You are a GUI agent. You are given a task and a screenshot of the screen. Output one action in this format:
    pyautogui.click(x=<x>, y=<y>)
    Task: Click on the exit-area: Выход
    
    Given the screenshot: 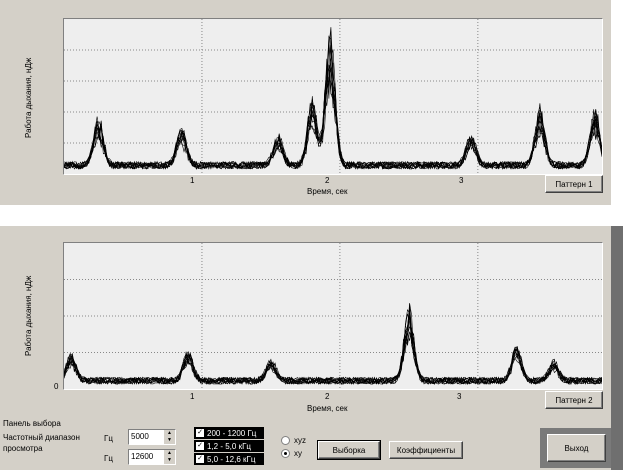 What is the action you would take?
    pyautogui.click(x=575, y=448)
    